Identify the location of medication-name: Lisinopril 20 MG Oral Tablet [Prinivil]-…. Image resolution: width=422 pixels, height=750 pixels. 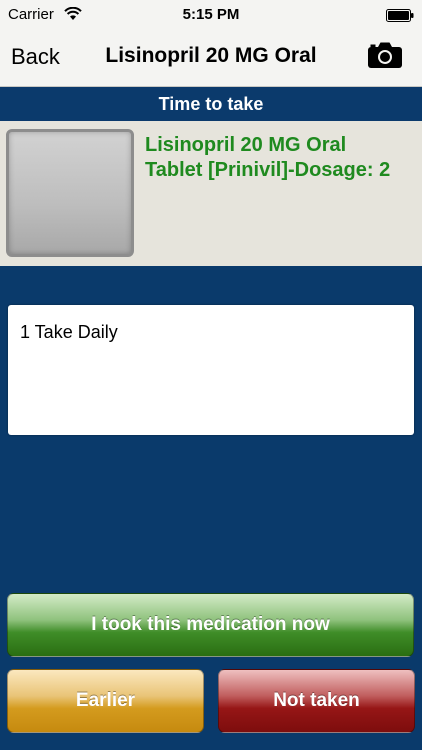
(281, 158).